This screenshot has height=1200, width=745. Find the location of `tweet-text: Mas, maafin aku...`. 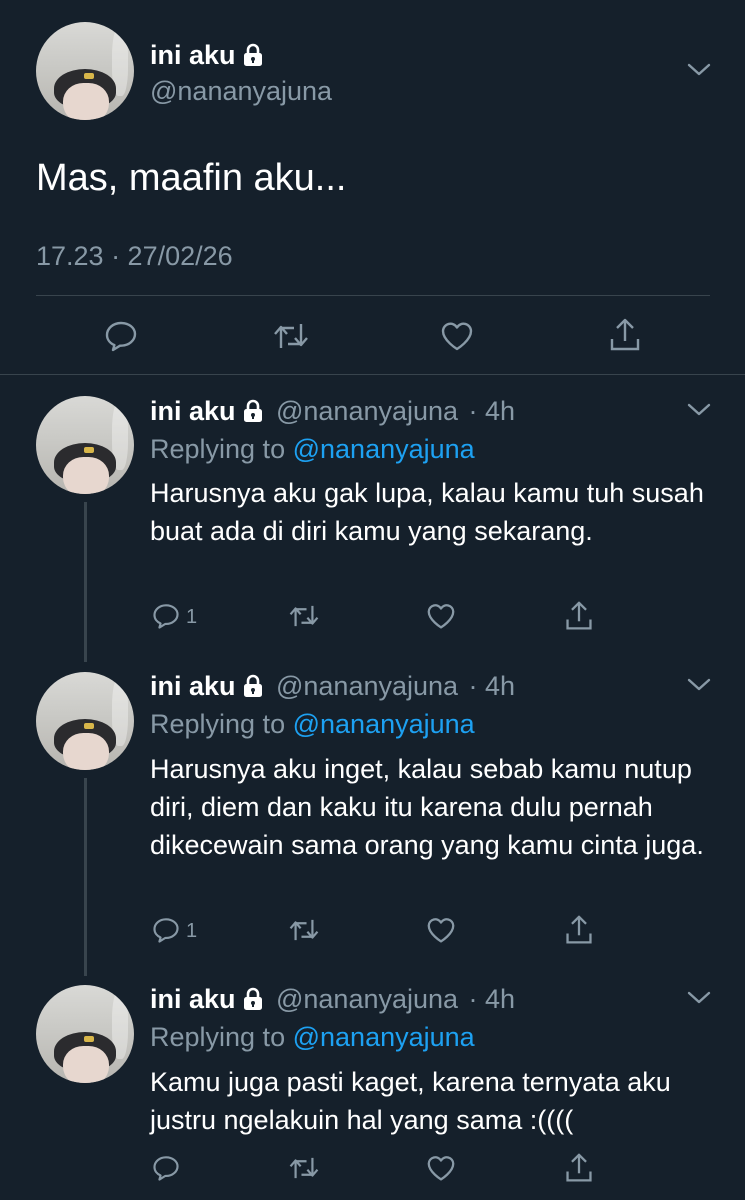

tweet-text: Mas, maafin aku... is located at coordinates (191, 178).